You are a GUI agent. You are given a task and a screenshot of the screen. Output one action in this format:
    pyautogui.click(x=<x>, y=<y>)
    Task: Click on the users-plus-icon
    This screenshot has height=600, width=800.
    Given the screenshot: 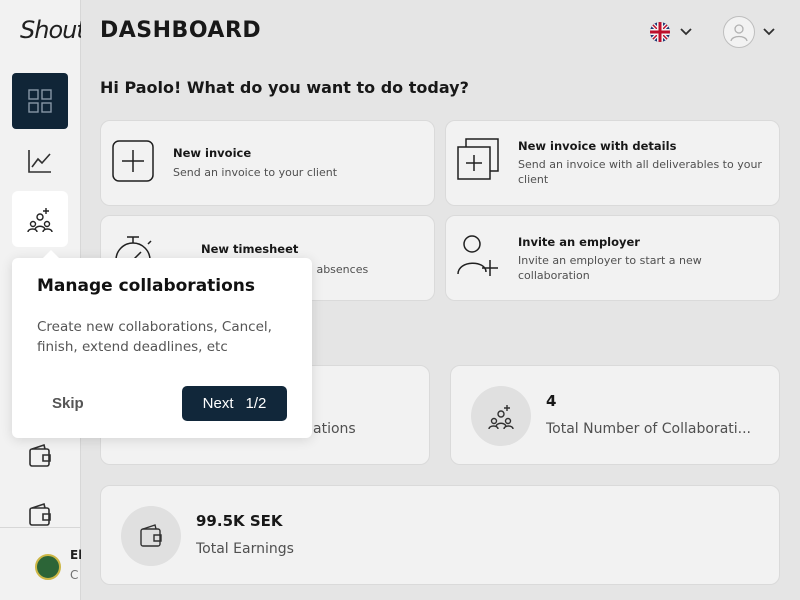 What is the action you would take?
    pyautogui.click(x=40, y=220)
    